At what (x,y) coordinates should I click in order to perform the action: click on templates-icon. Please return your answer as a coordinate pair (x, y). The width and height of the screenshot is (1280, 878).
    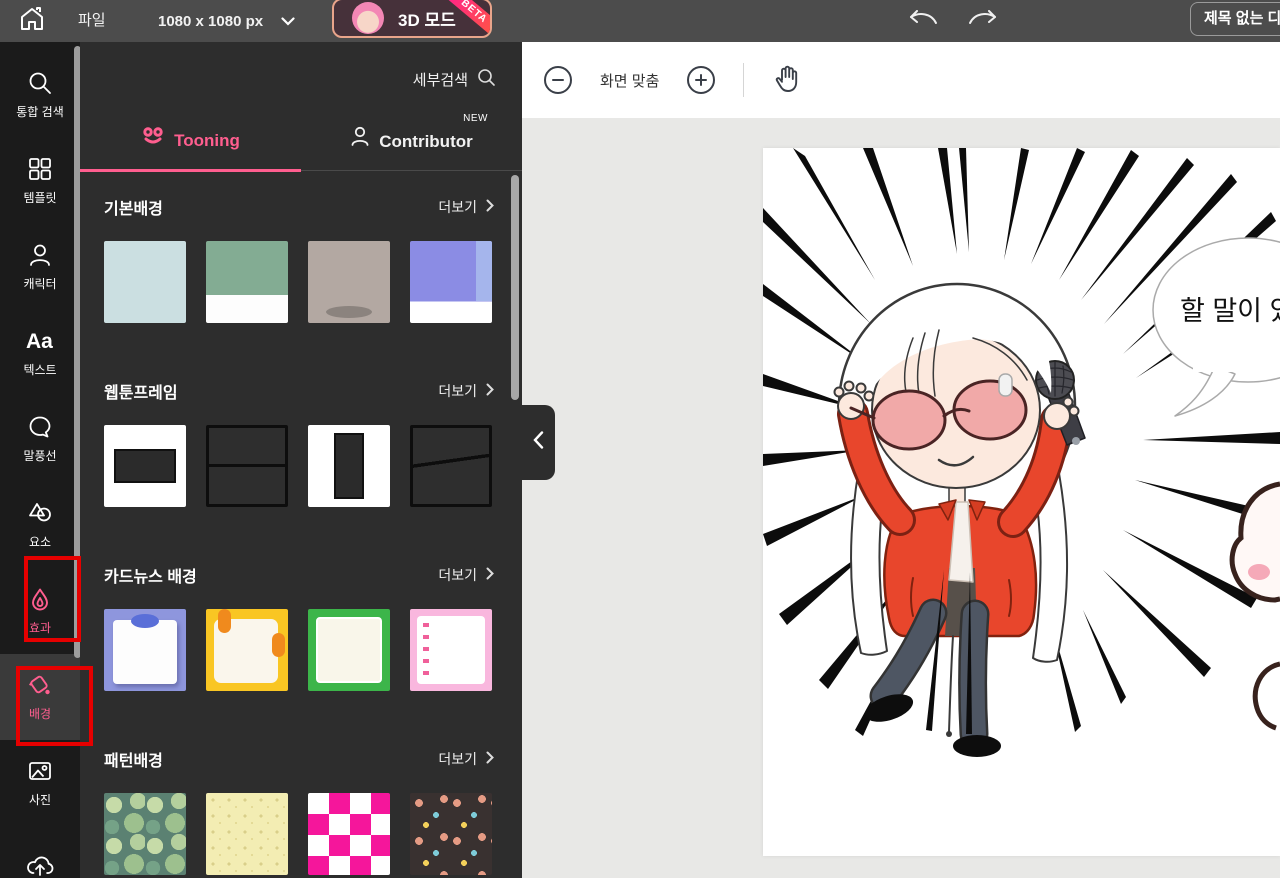
    Looking at the image, I should click on (40, 169).